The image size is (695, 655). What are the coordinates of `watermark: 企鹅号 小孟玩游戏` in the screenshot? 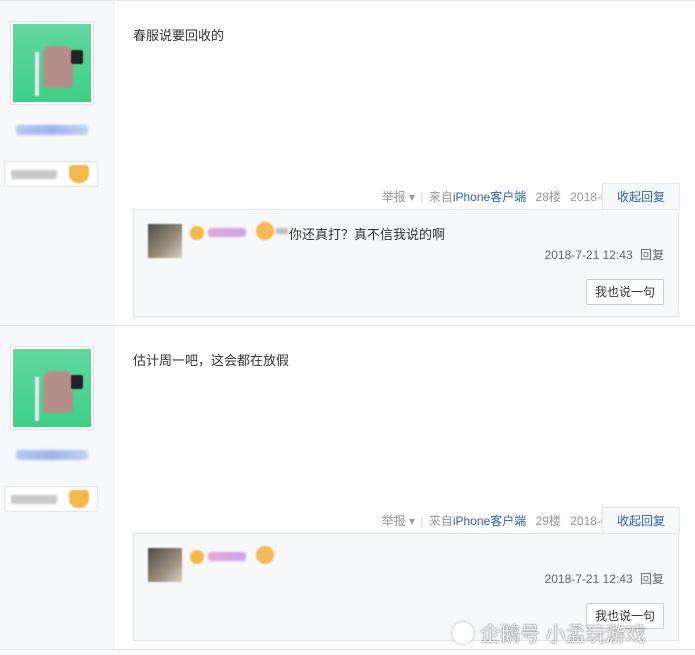 It's located at (549, 632).